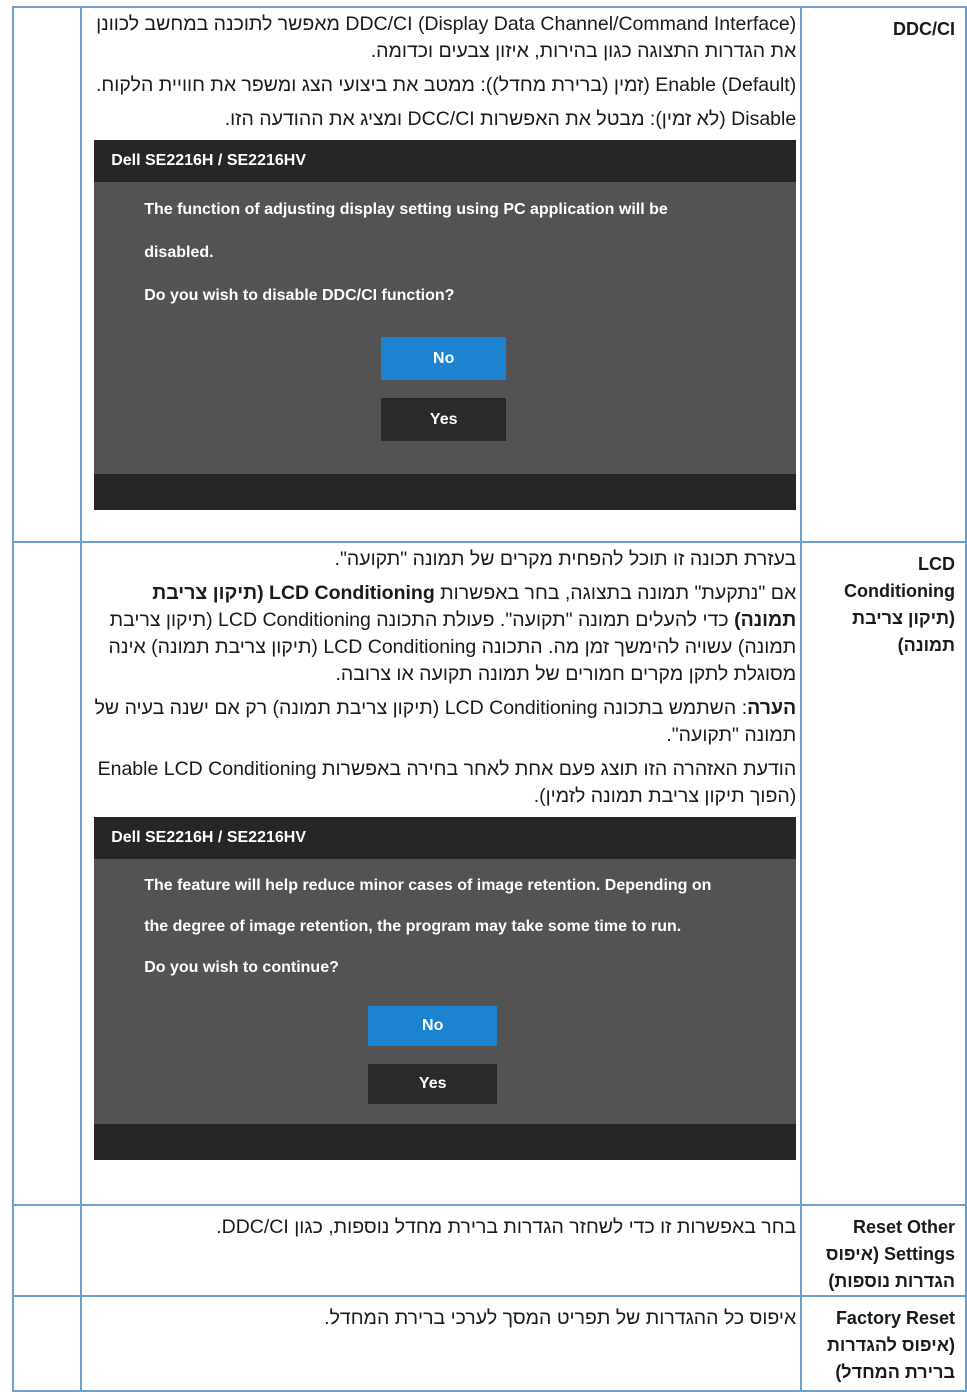 This screenshot has height=1392, width=967. I want to click on dialog-message-line: disabled., so click(179, 252).